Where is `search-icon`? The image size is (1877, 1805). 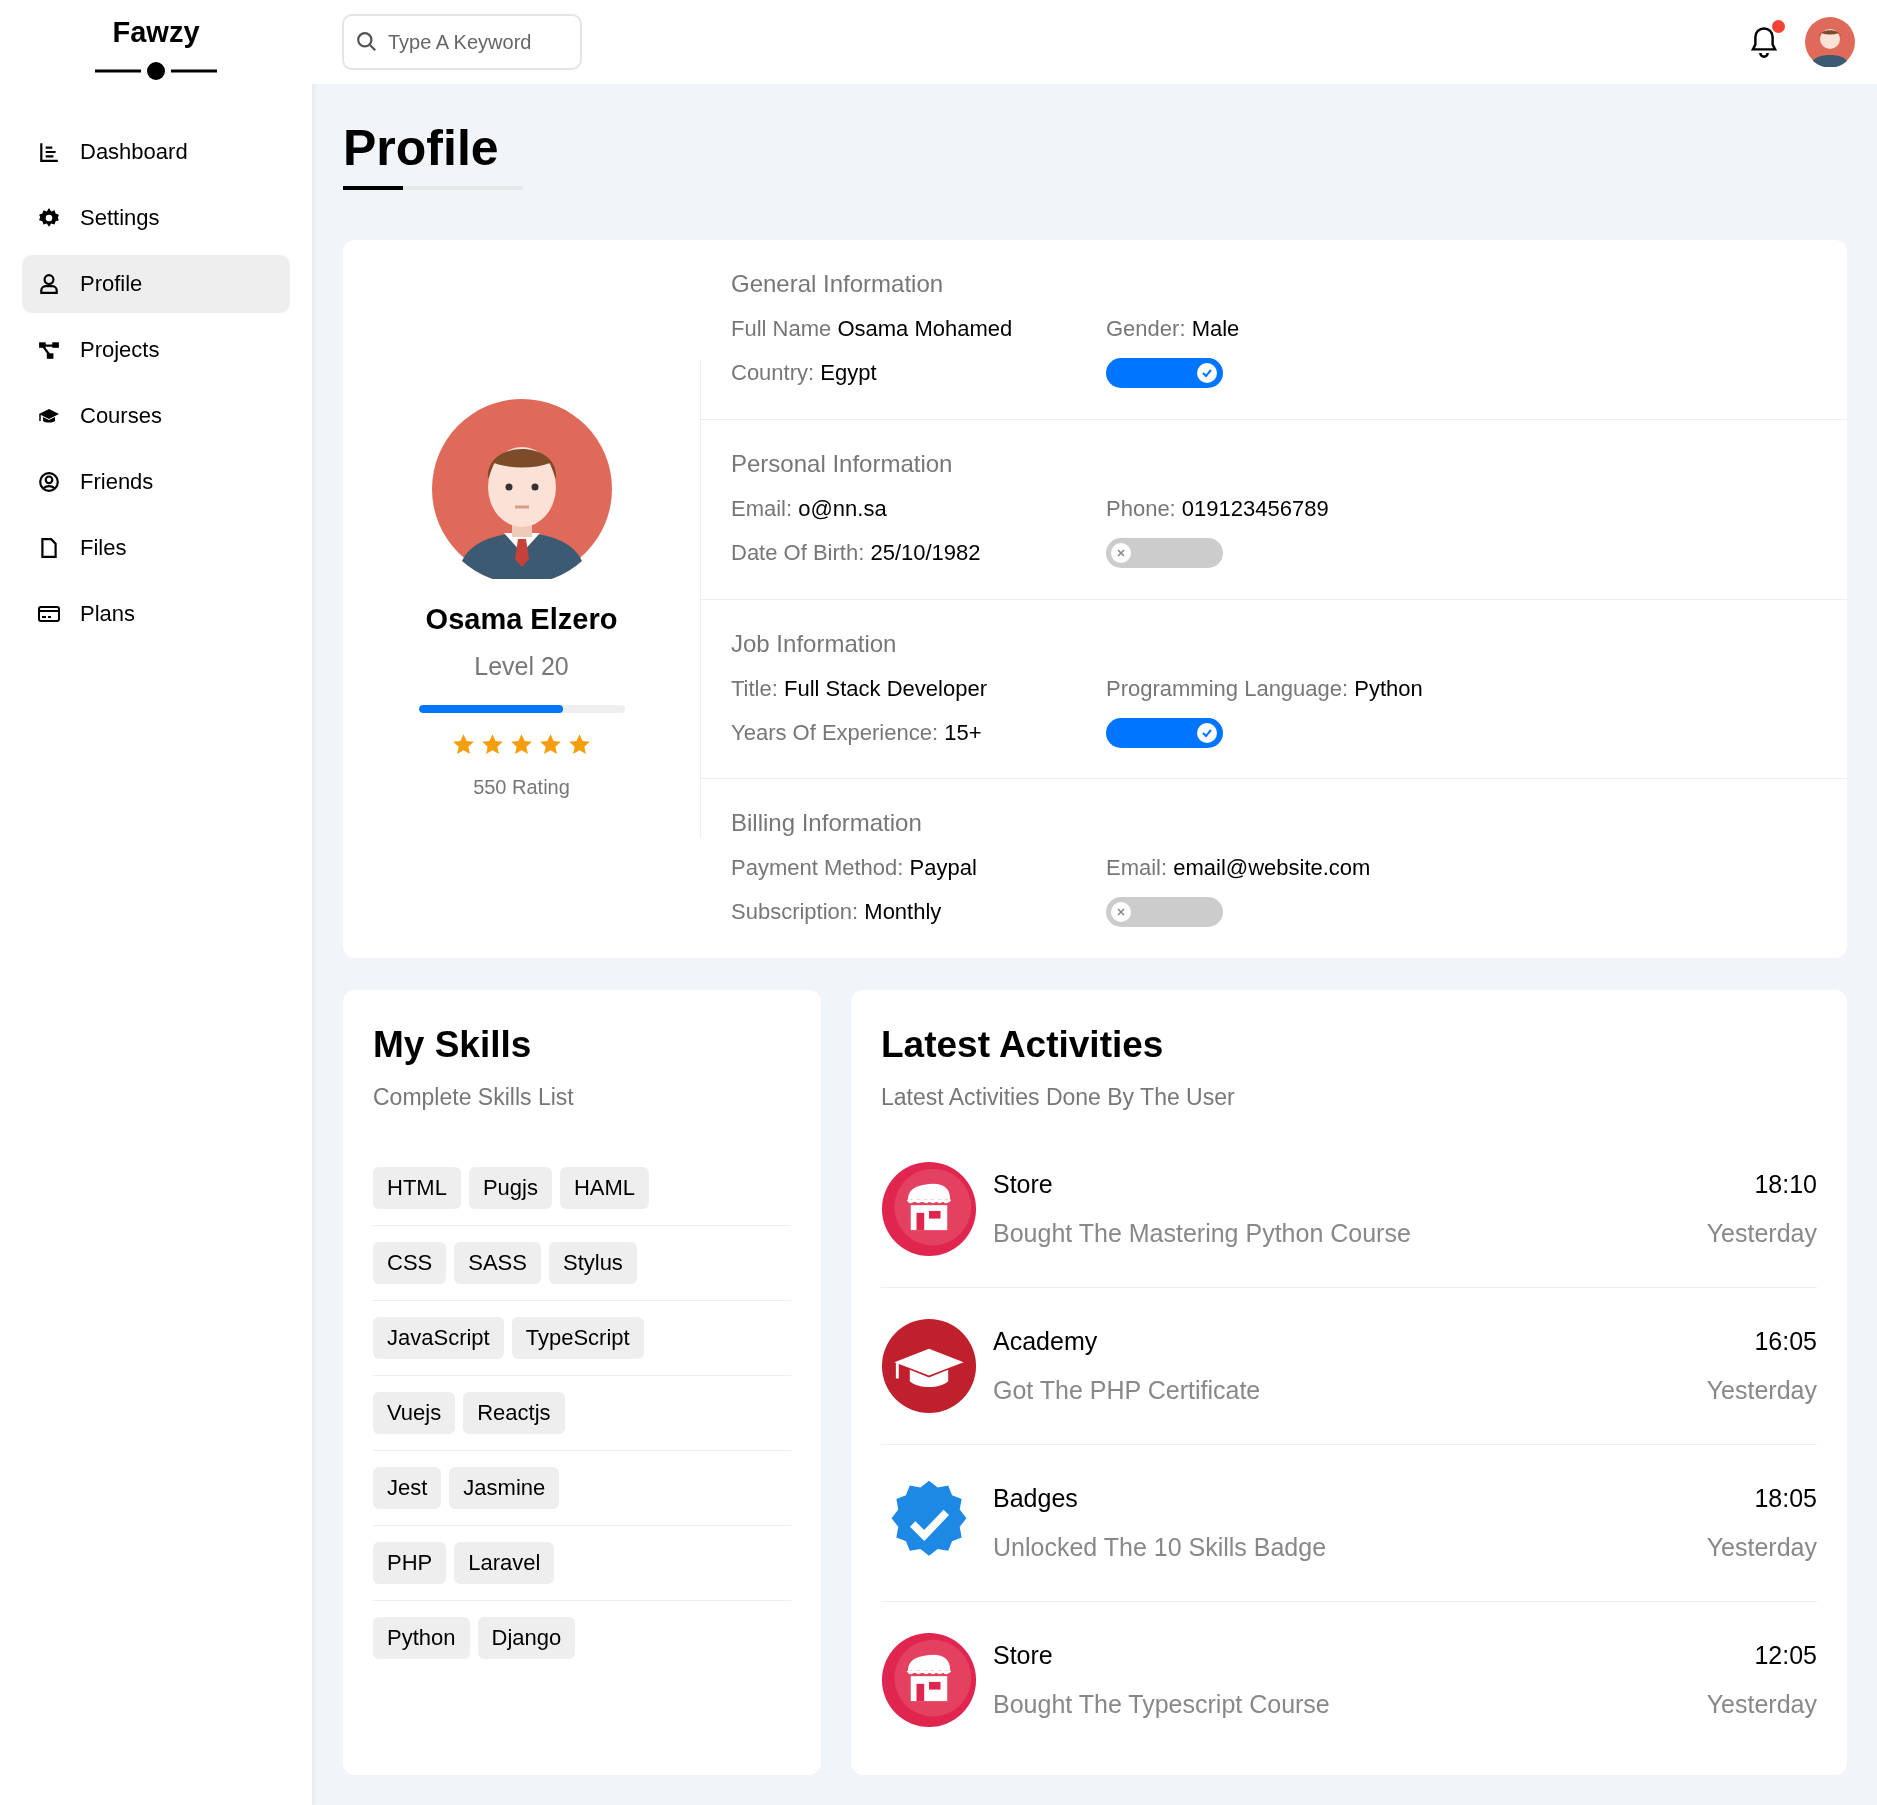 search-icon is located at coordinates (367, 42).